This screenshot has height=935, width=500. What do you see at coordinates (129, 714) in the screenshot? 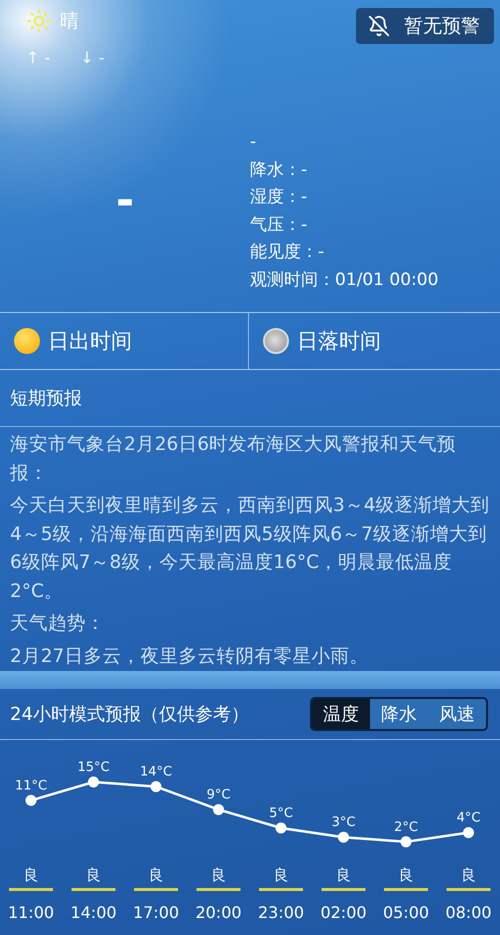
I see `section-title: 24小时模式预报（仅供参考）` at bounding box center [129, 714].